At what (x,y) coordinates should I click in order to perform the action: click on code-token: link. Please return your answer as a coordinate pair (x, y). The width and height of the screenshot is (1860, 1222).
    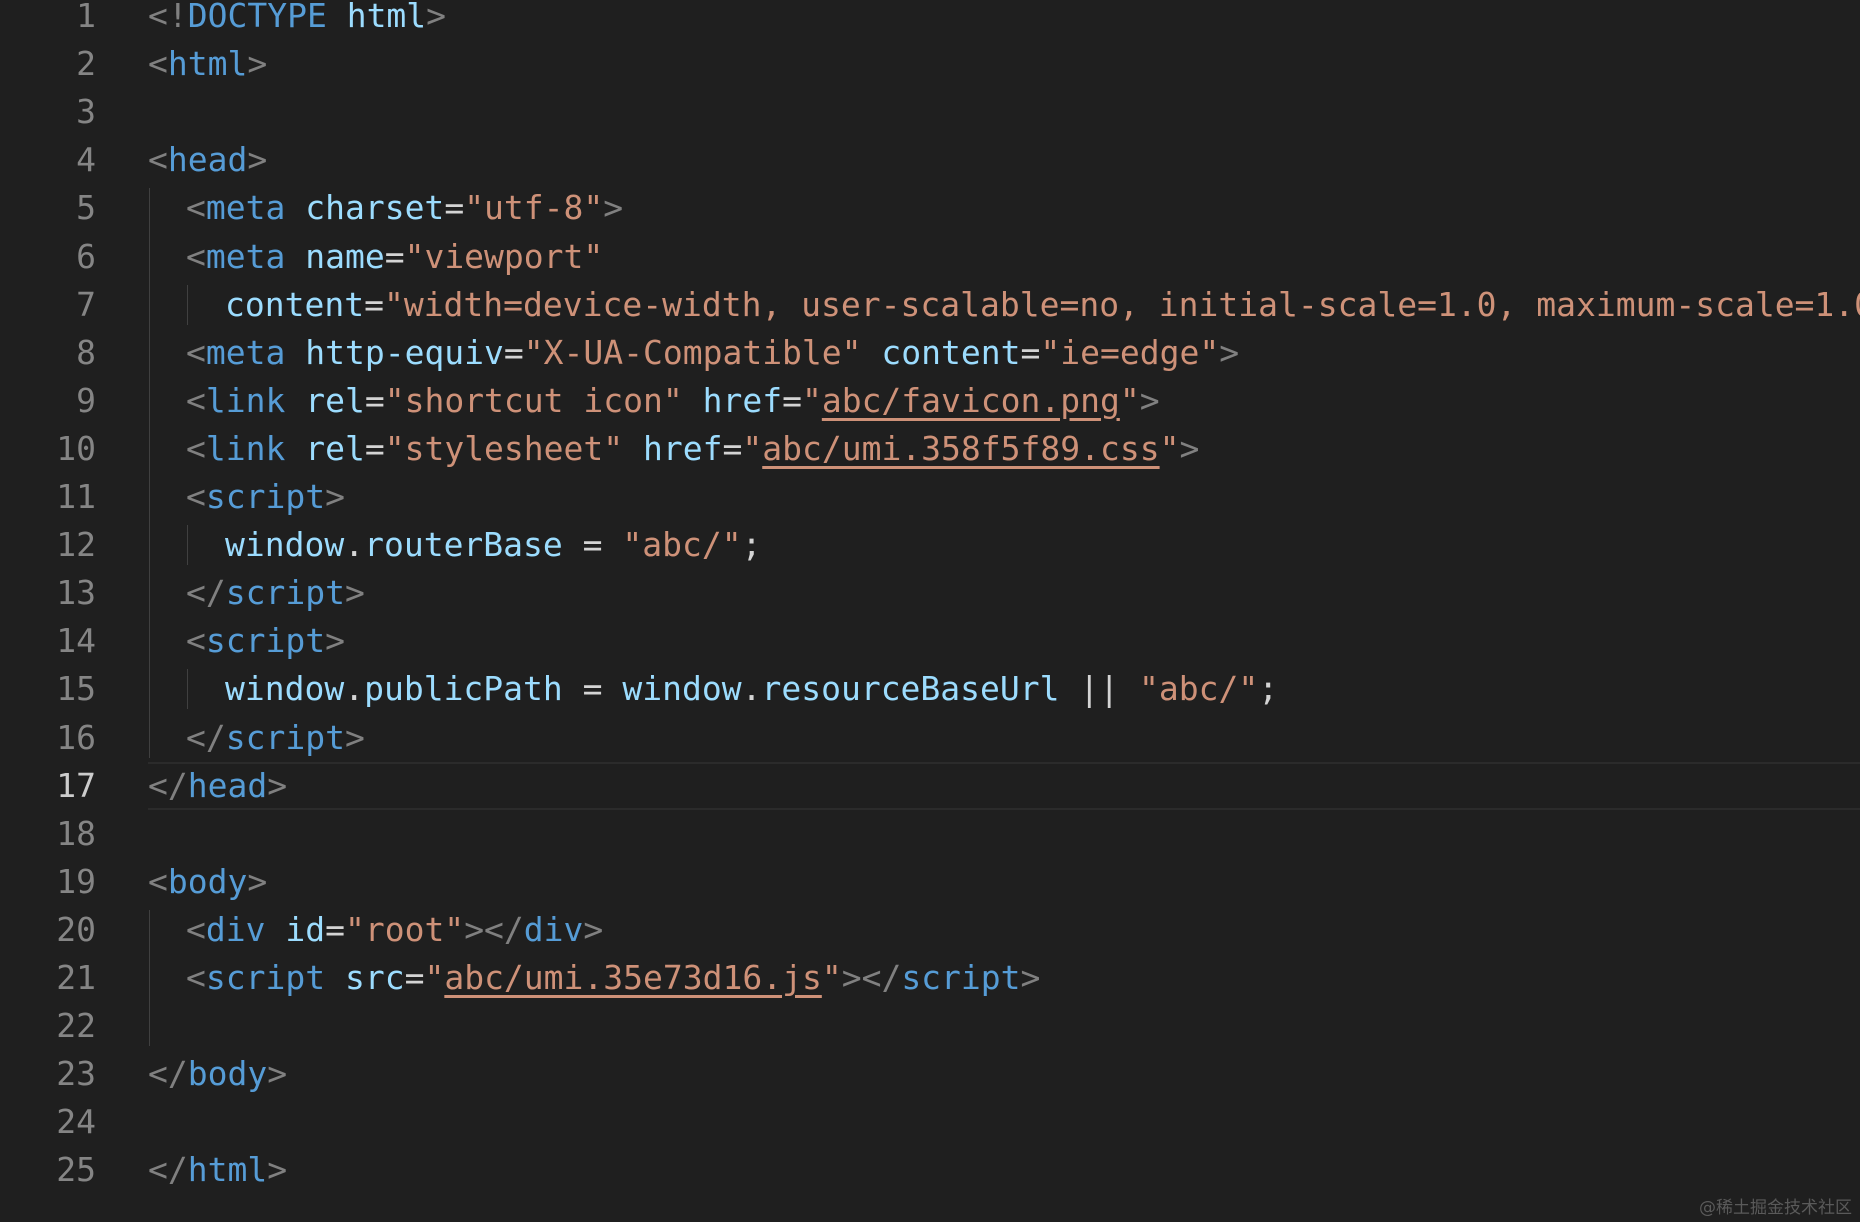
    Looking at the image, I should click on (245, 448).